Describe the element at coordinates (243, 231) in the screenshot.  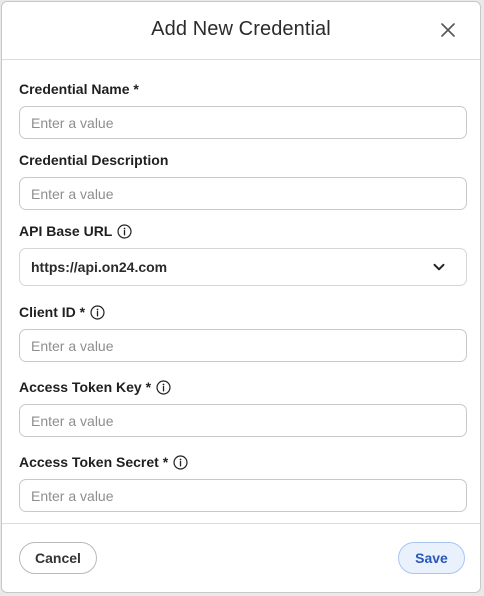
I see `api-base-url-label-row: API Base URL` at that location.